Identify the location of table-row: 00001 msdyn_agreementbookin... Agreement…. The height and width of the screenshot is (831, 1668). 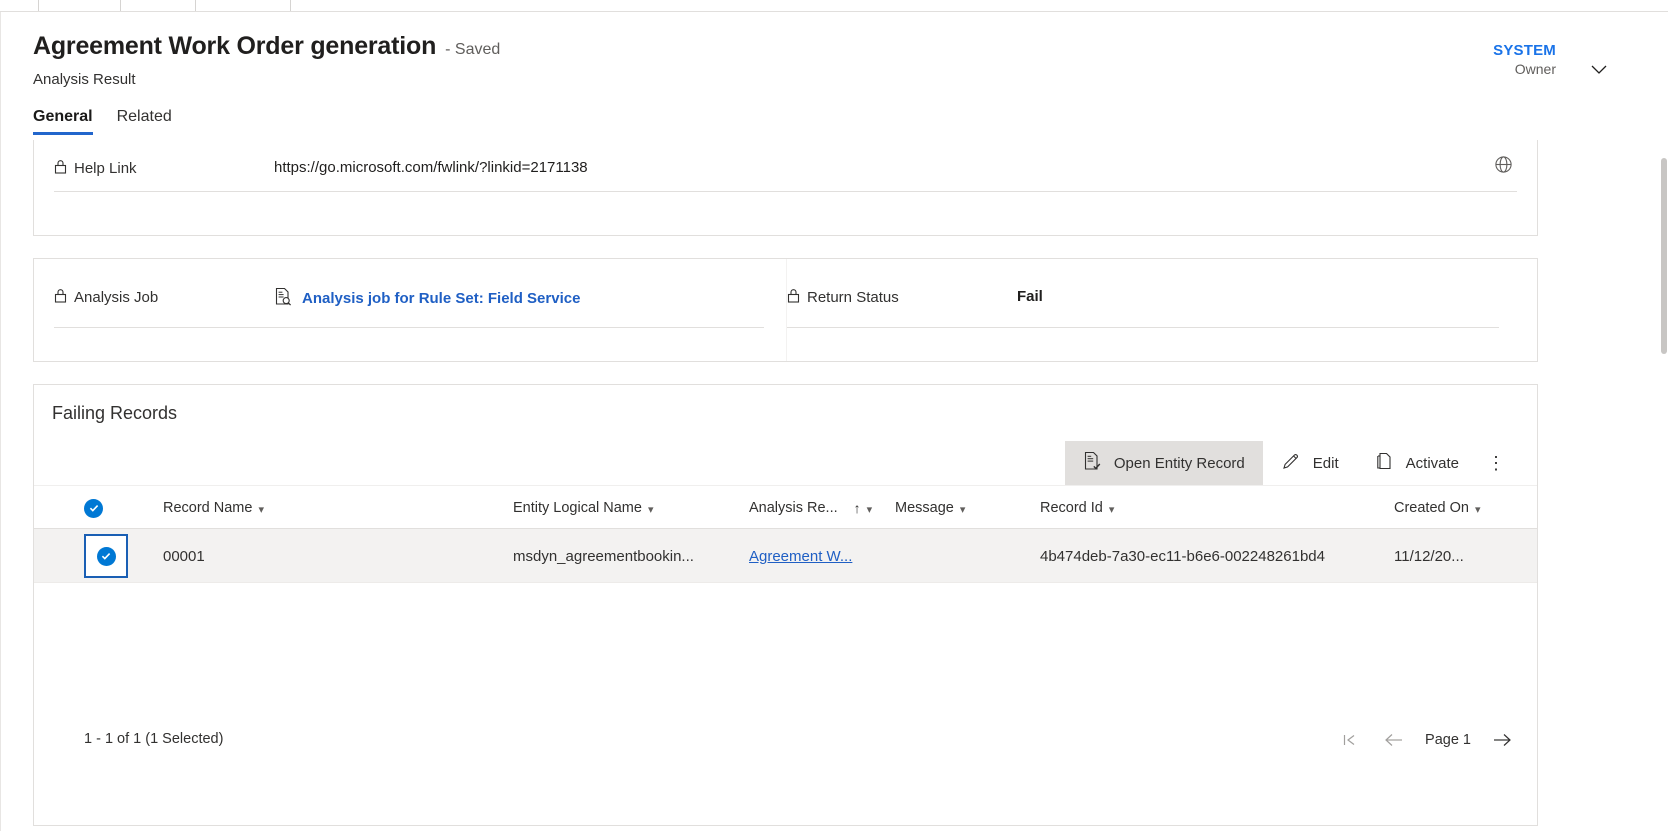
(785, 556).